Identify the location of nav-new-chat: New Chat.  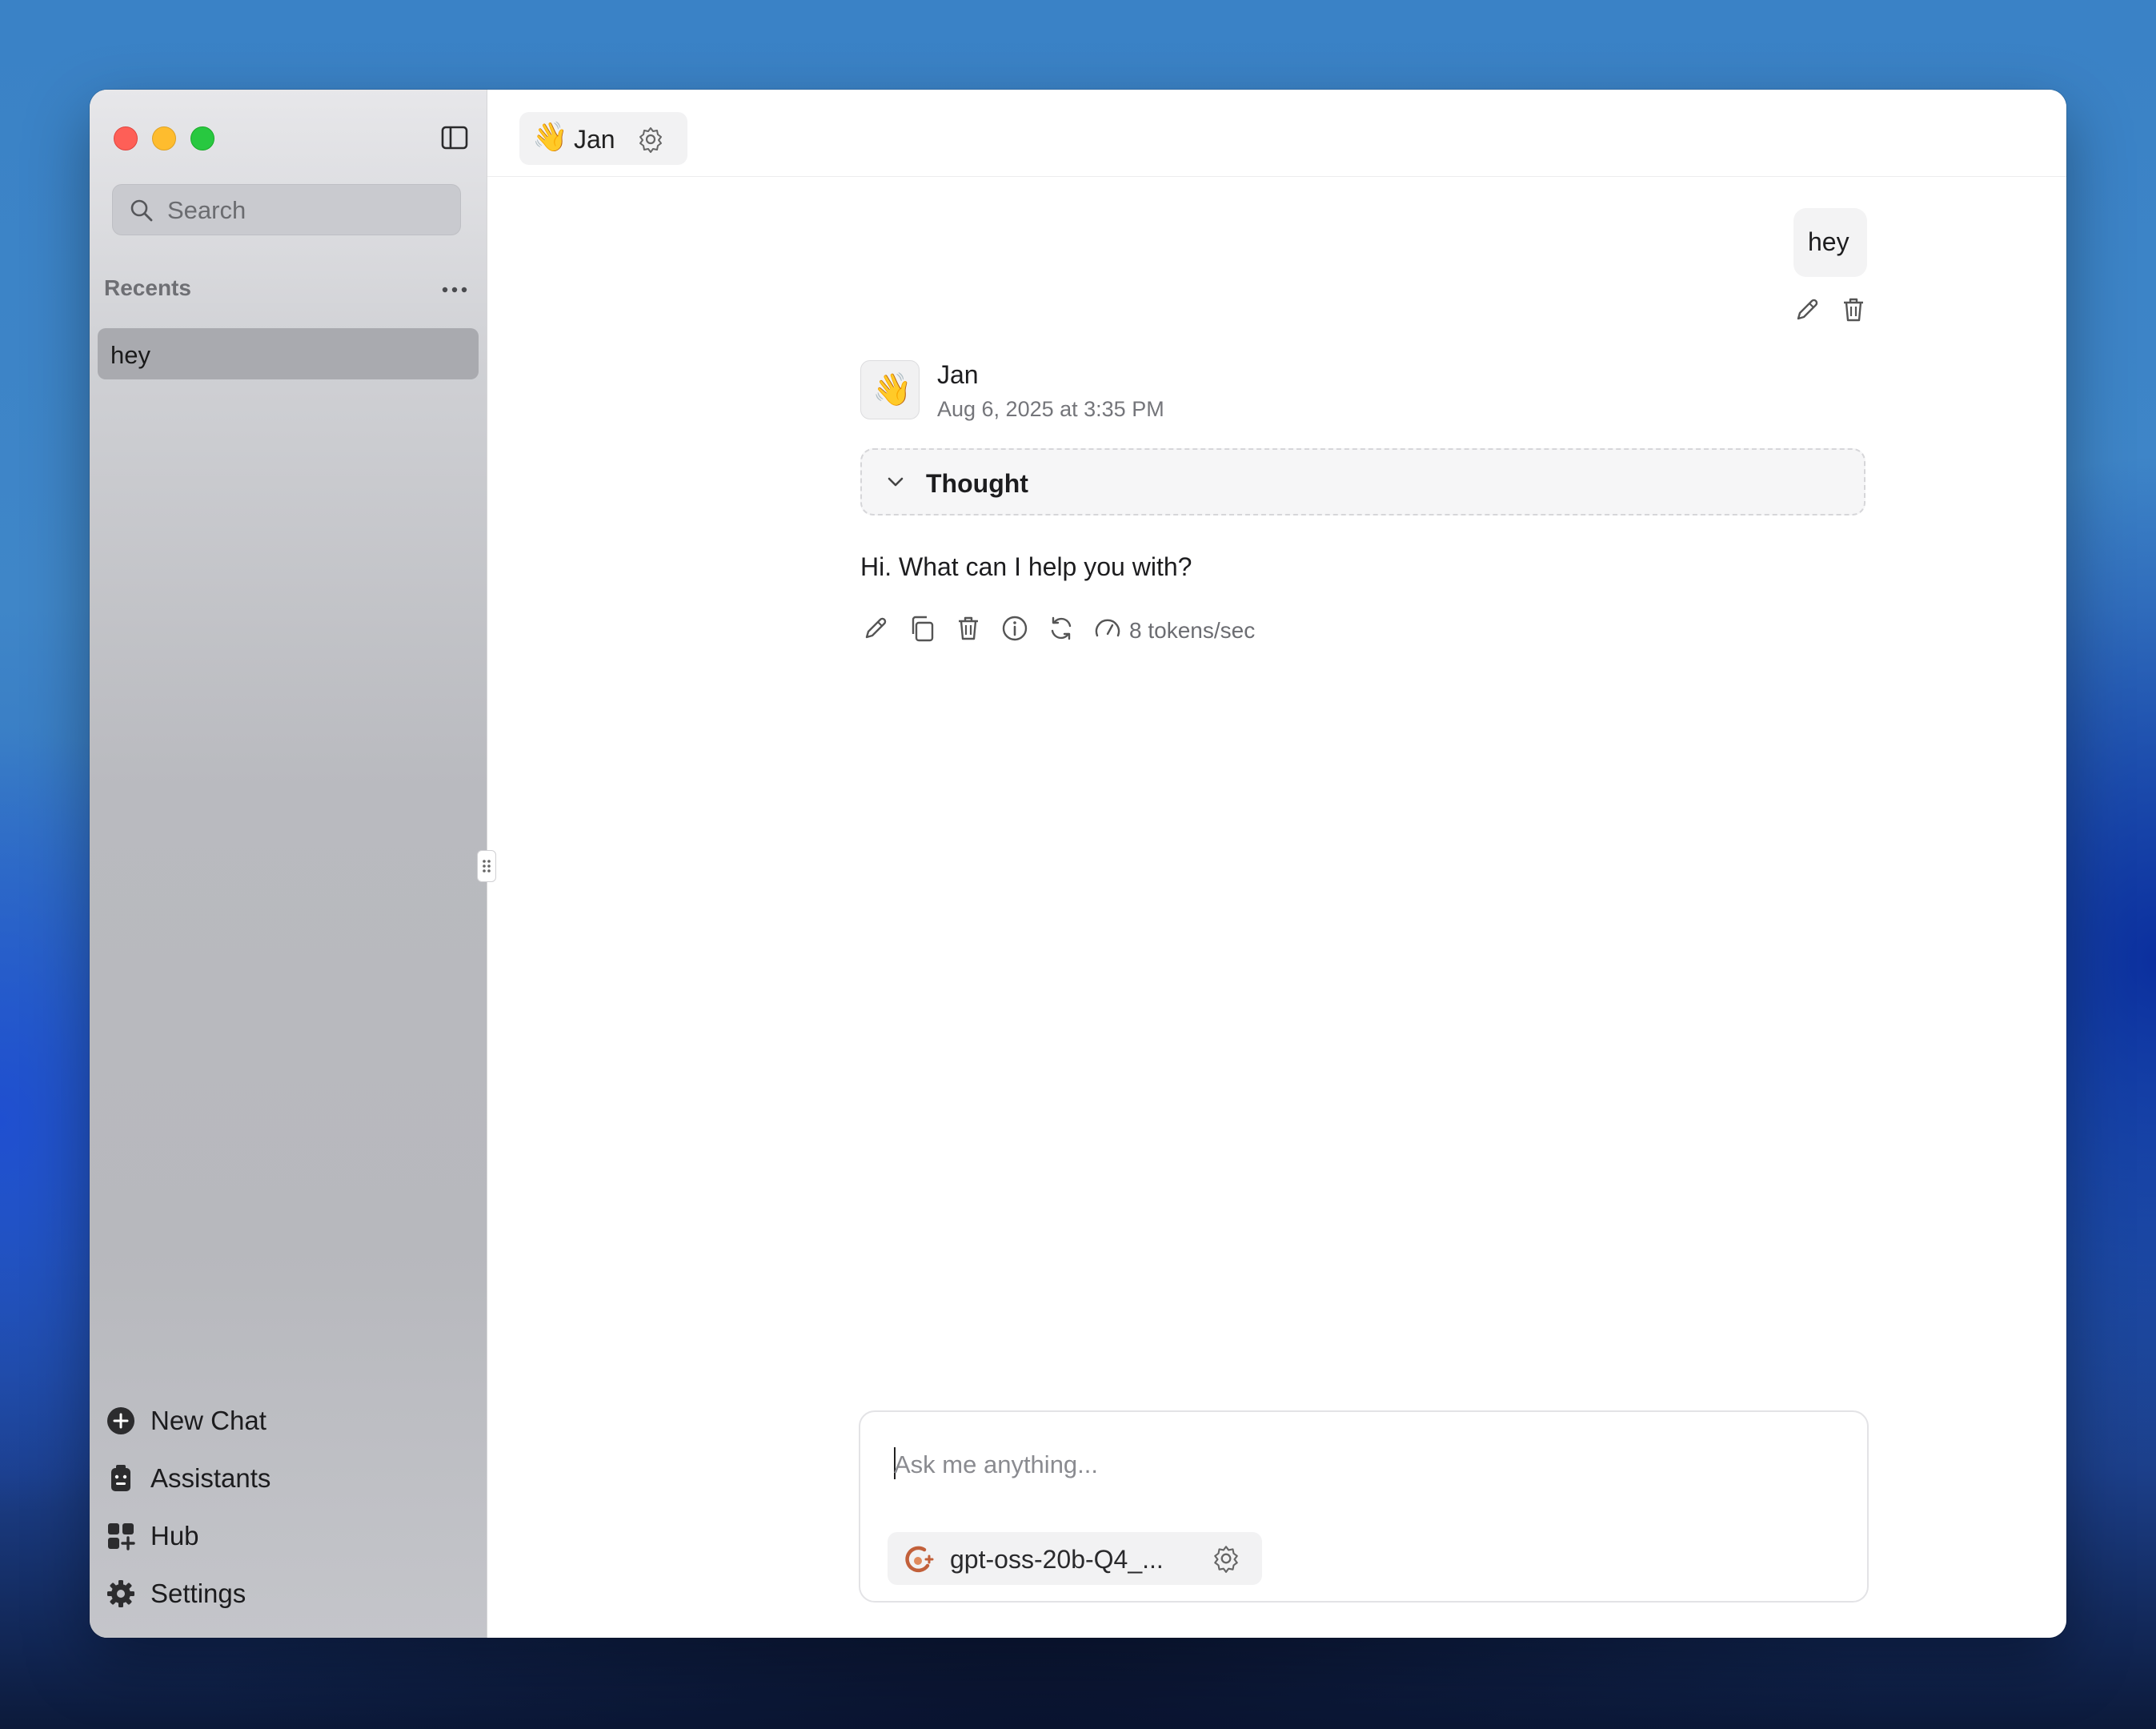
(282, 1420).